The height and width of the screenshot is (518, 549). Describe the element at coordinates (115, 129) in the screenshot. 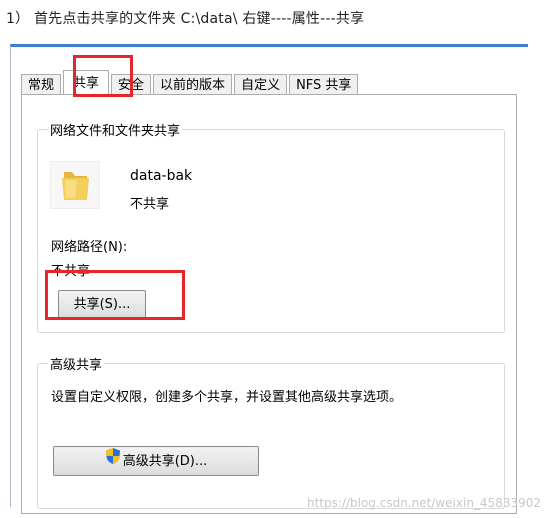

I see `network-sharing-title: 网络文件和文件夹共享` at that location.